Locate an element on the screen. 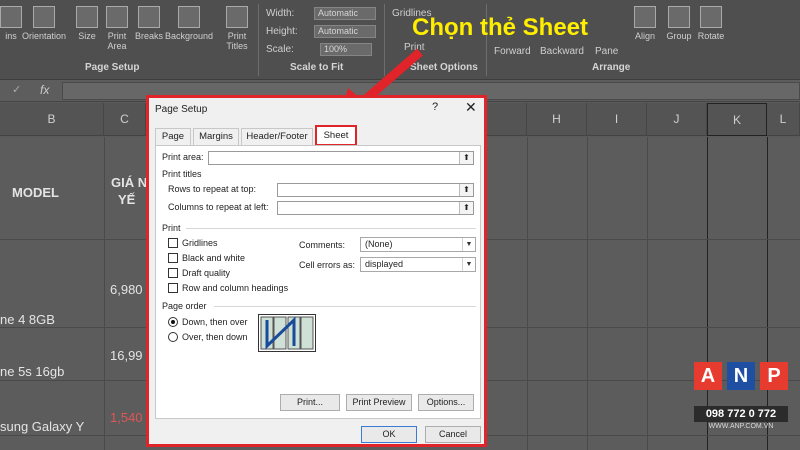 The width and height of the screenshot is (800, 450). page-setup-group-label: Page Setup is located at coordinates (112, 67).